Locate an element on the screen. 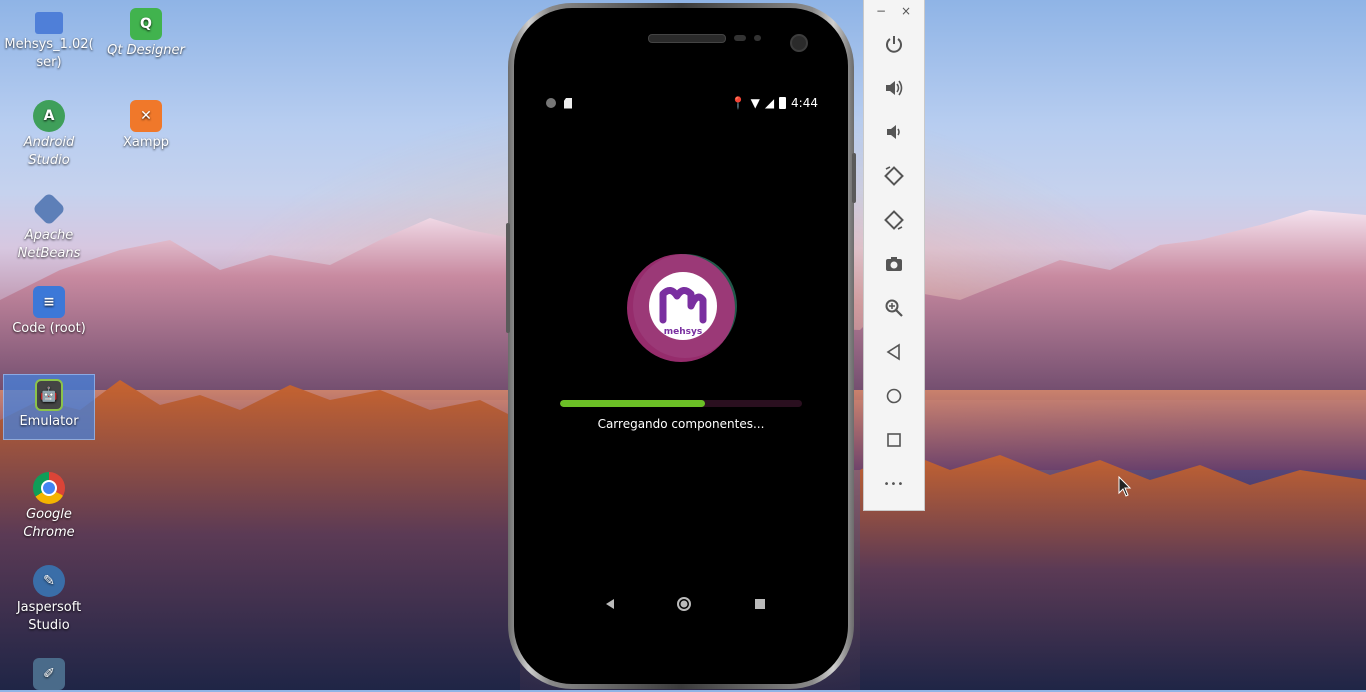  vscode-icon: ≡ is located at coordinates (49, 302).